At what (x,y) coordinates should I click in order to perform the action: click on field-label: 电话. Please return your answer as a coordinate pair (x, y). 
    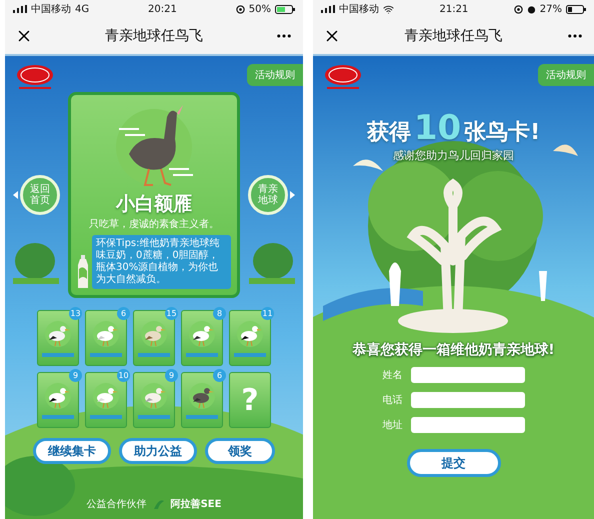
    Looking at the image, I should click on (392, 400).